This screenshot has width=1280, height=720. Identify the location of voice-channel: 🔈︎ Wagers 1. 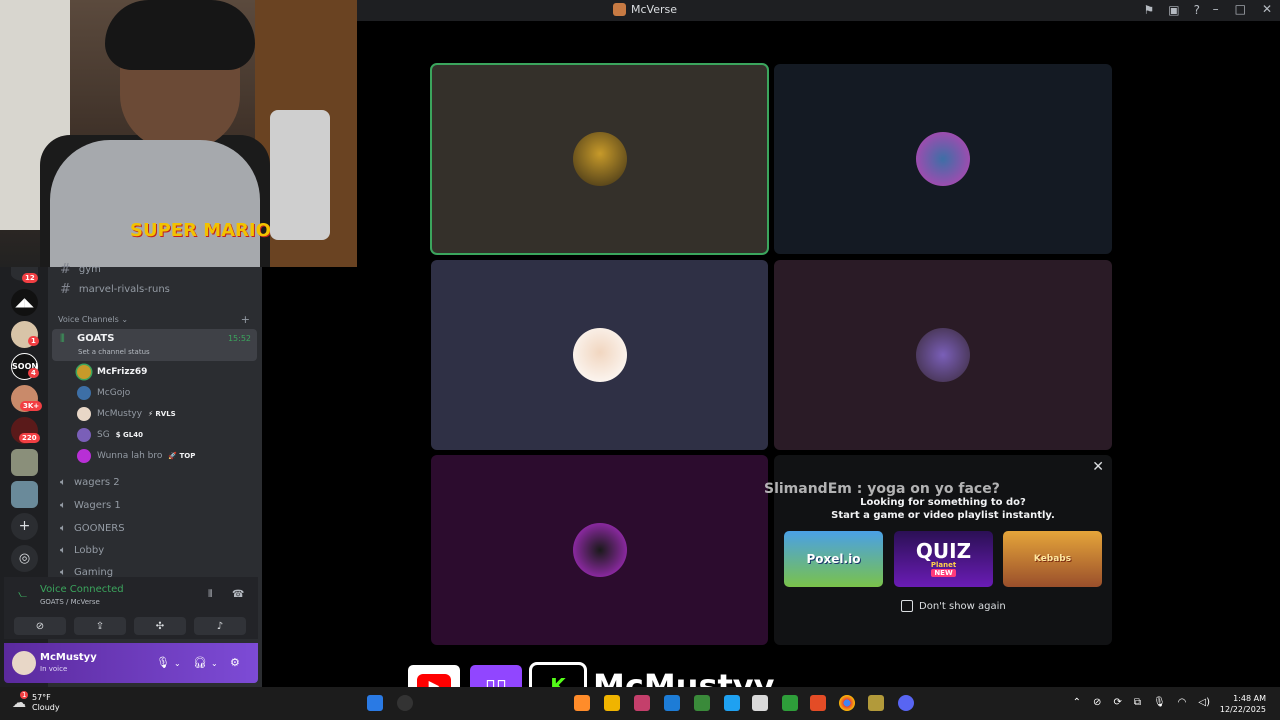
(90, 505).